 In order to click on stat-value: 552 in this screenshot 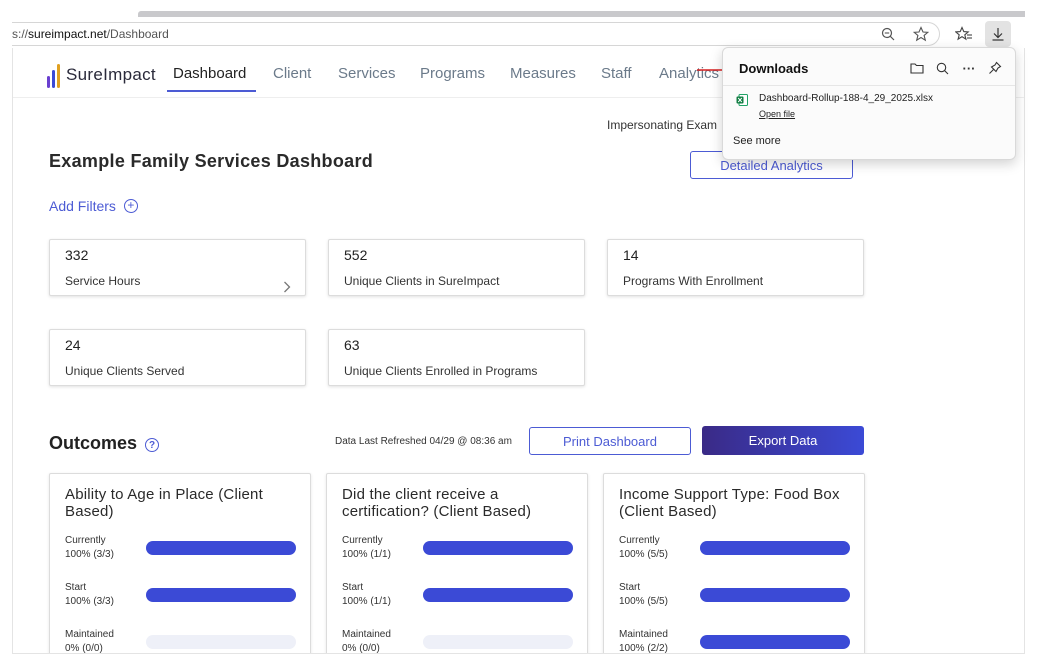, I will do `click(356, 255)`.